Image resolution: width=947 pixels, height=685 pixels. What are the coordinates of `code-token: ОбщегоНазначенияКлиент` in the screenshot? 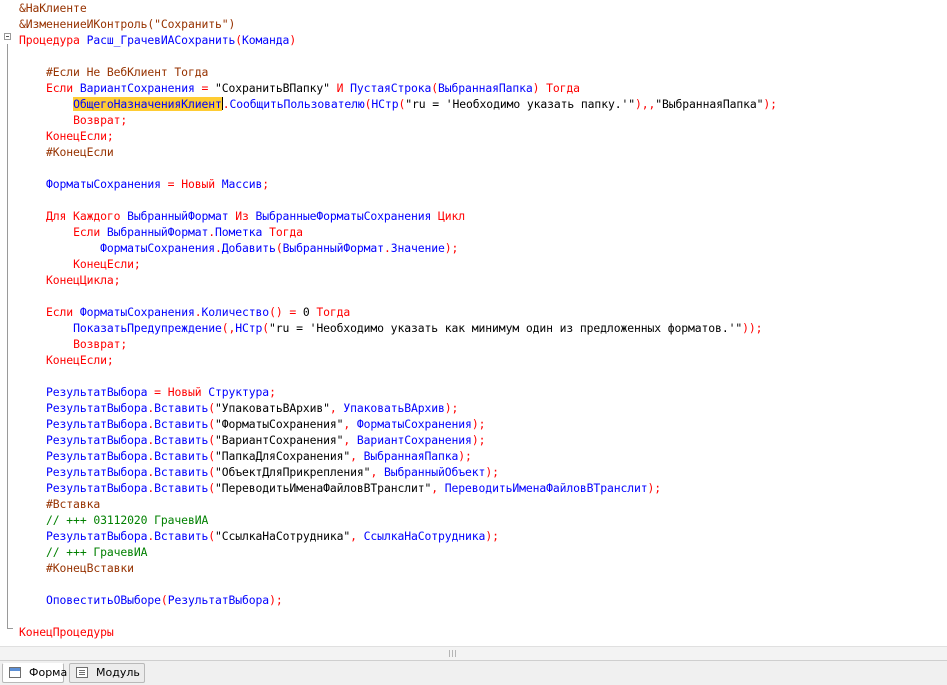 It's located at (147, 104).